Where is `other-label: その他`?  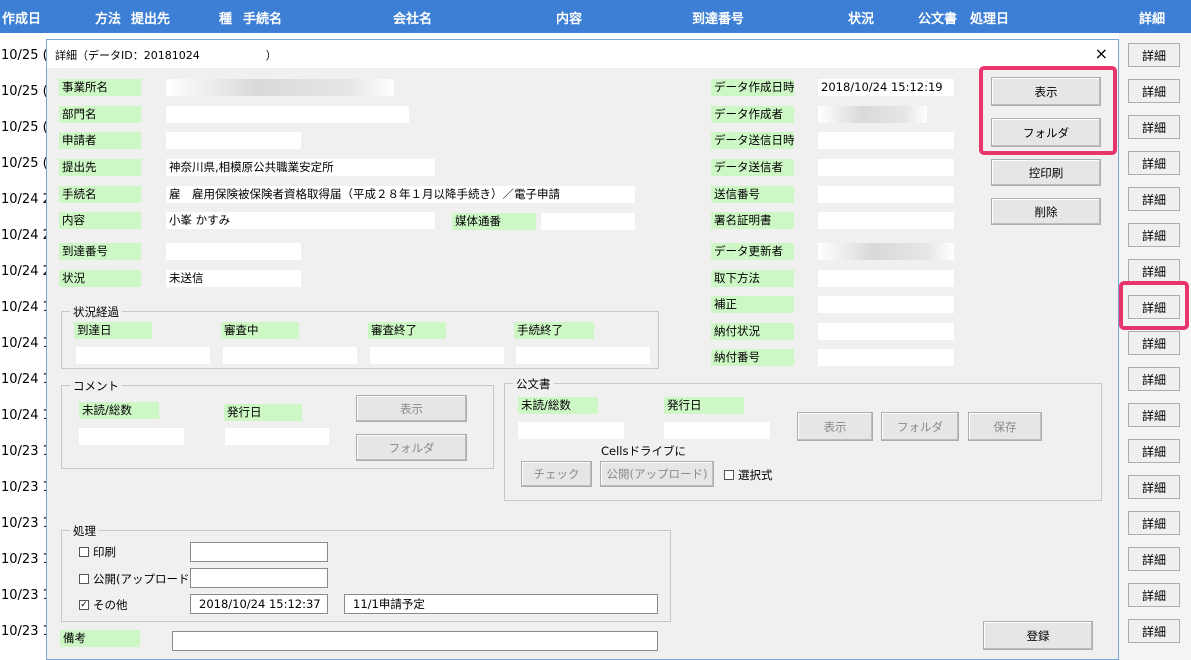 other-label: その他 is located at coordinates (110, 605).